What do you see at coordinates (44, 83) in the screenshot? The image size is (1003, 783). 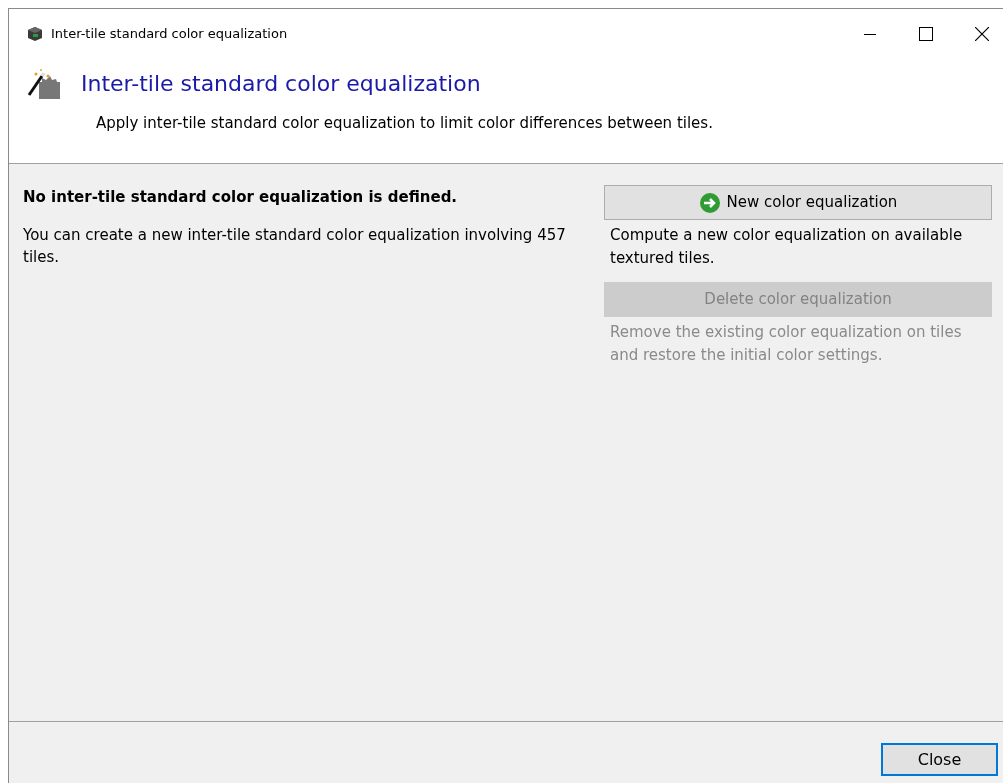 I see `magic-wand-icon` at bounding box center [44, 83].